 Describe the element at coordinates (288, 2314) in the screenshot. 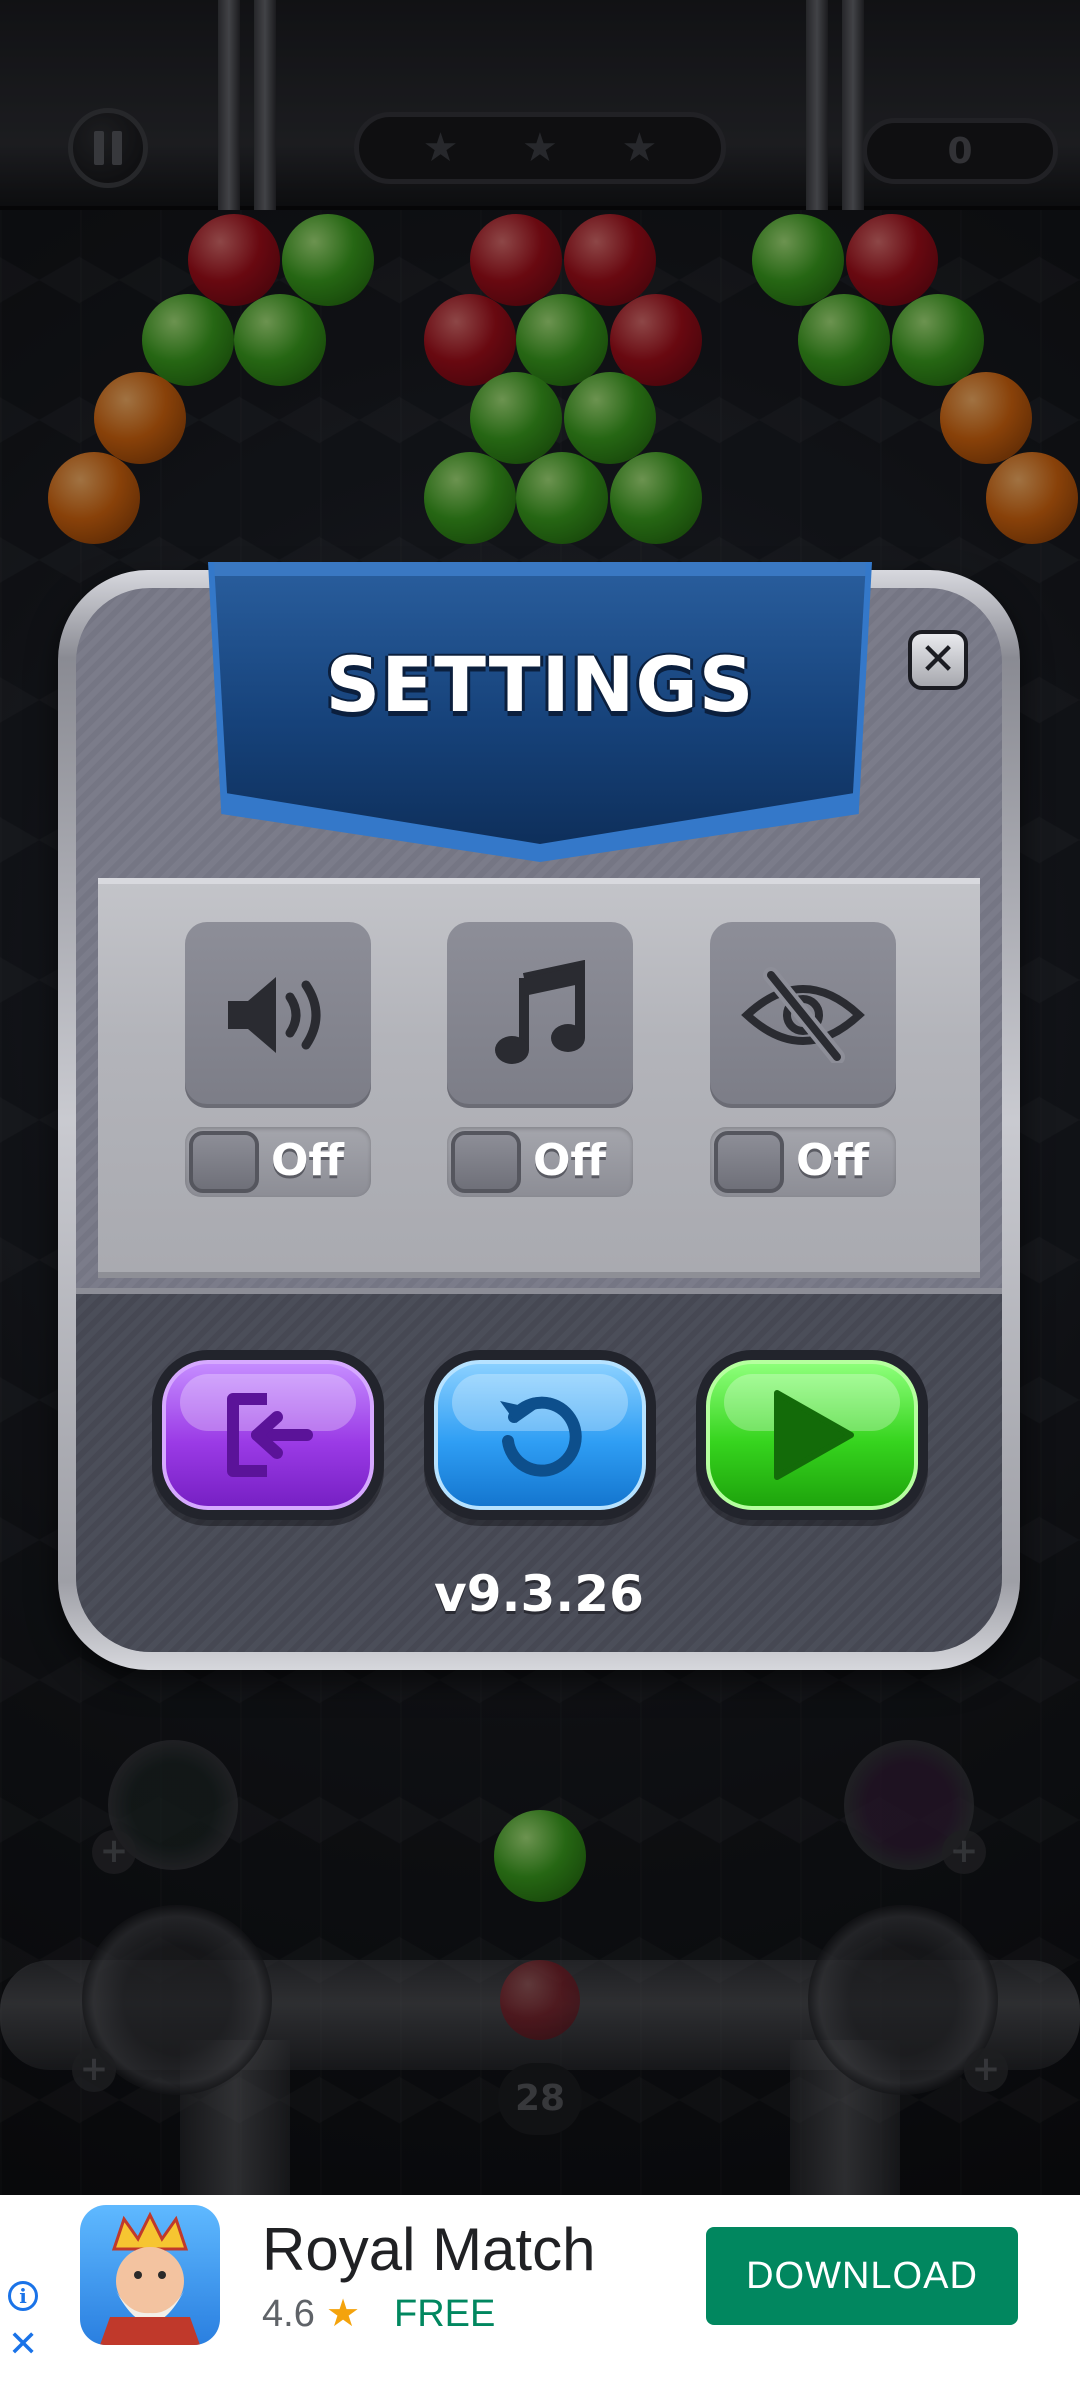

I see `ad-rating: 4.6` at that location.